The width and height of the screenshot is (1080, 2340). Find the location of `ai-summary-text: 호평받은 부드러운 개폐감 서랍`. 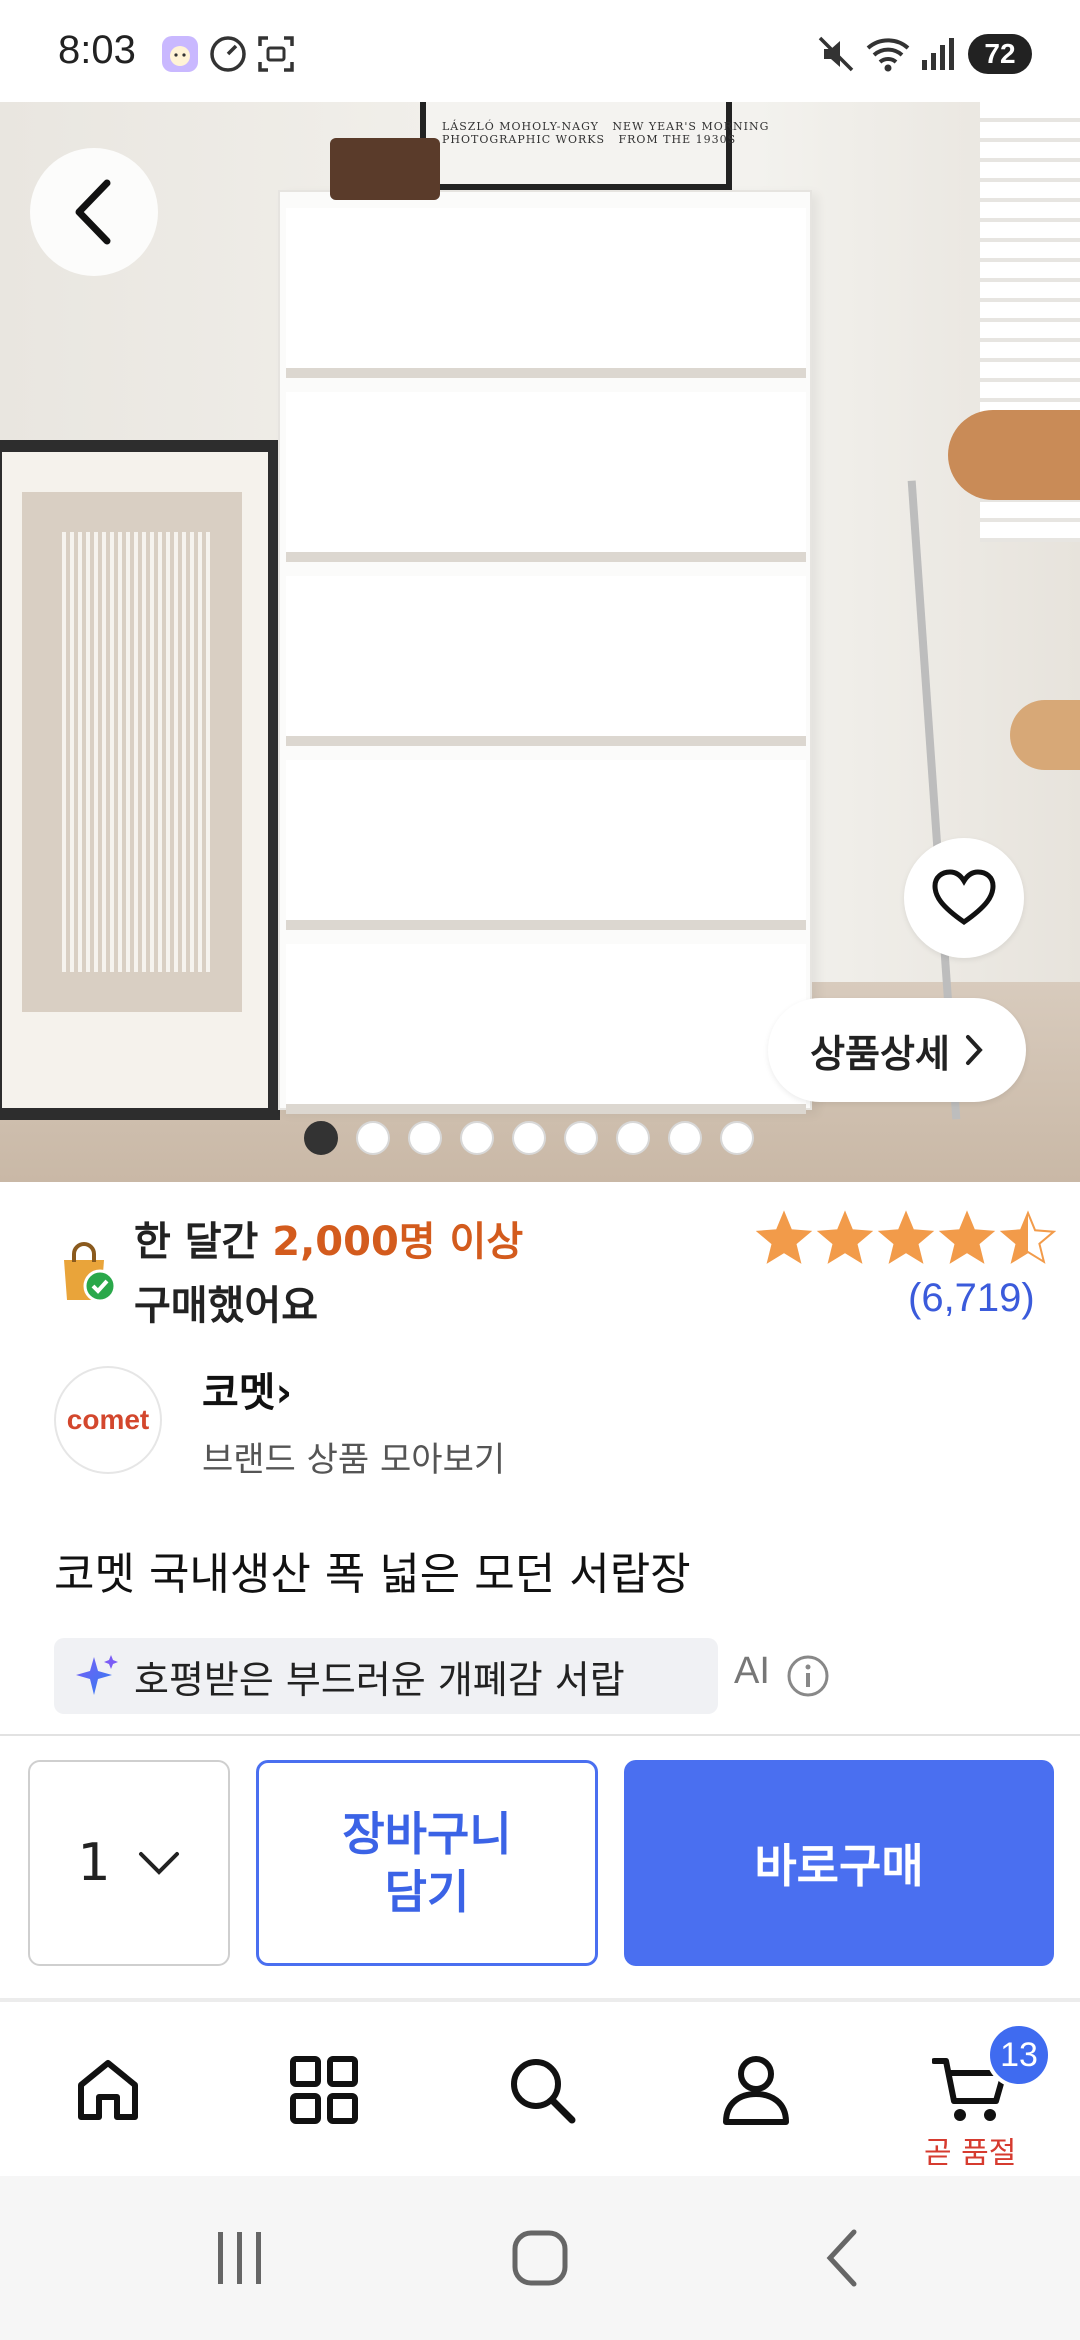

ai-summary-text: 호평받은 부드러운 개폐감 서랍 is located at coordinates (379, 1679).